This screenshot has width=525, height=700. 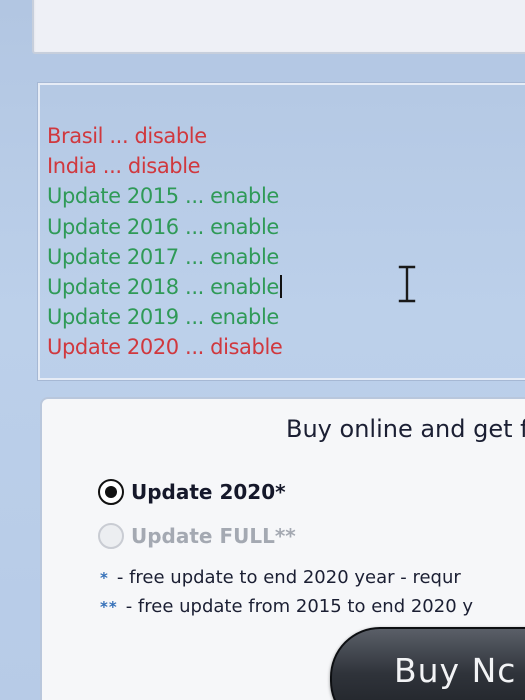 What do you see at coordinates (127, 136) in the screenshot?
I see `log-line: Brasil ... disable` at bounding box center [127, 136].